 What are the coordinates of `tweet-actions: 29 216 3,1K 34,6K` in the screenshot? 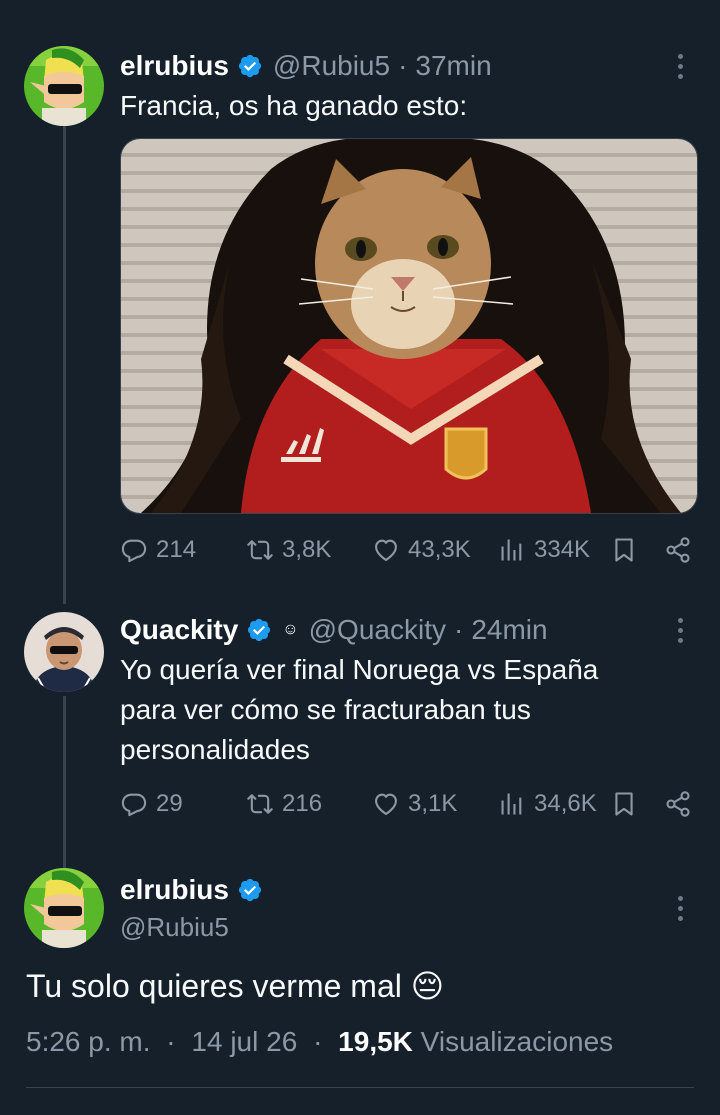 It's located at (360, 804).